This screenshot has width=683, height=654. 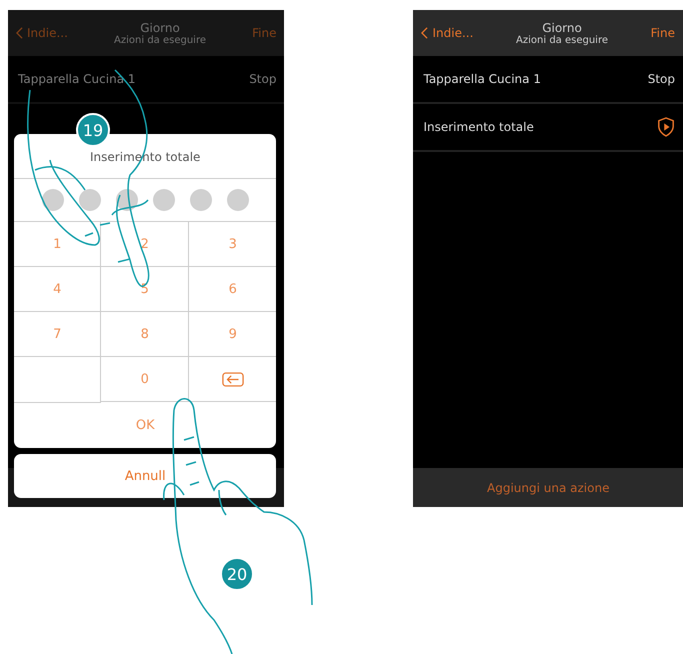 What do you see at coordinates (232, 244) in the screenshot?
I see `digit-key: 3` at bounding box center [232, 244].